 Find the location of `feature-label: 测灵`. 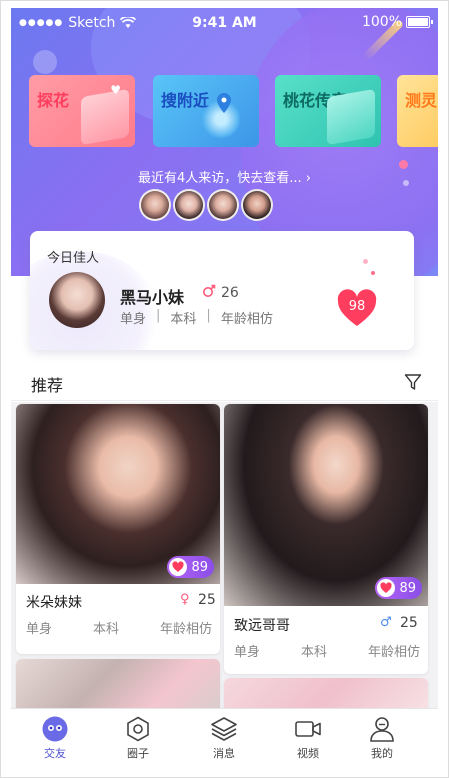

feature-label: 测灵 is located at coordinates (421, 100).